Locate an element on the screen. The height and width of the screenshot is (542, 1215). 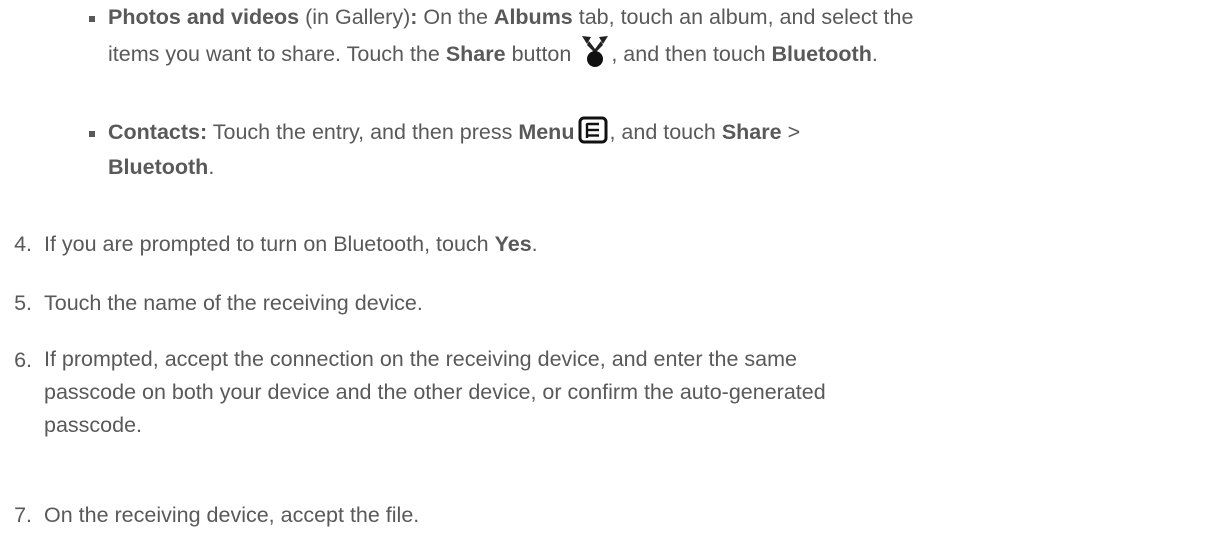
step-number: 5. is located at coordinates (23, 303).